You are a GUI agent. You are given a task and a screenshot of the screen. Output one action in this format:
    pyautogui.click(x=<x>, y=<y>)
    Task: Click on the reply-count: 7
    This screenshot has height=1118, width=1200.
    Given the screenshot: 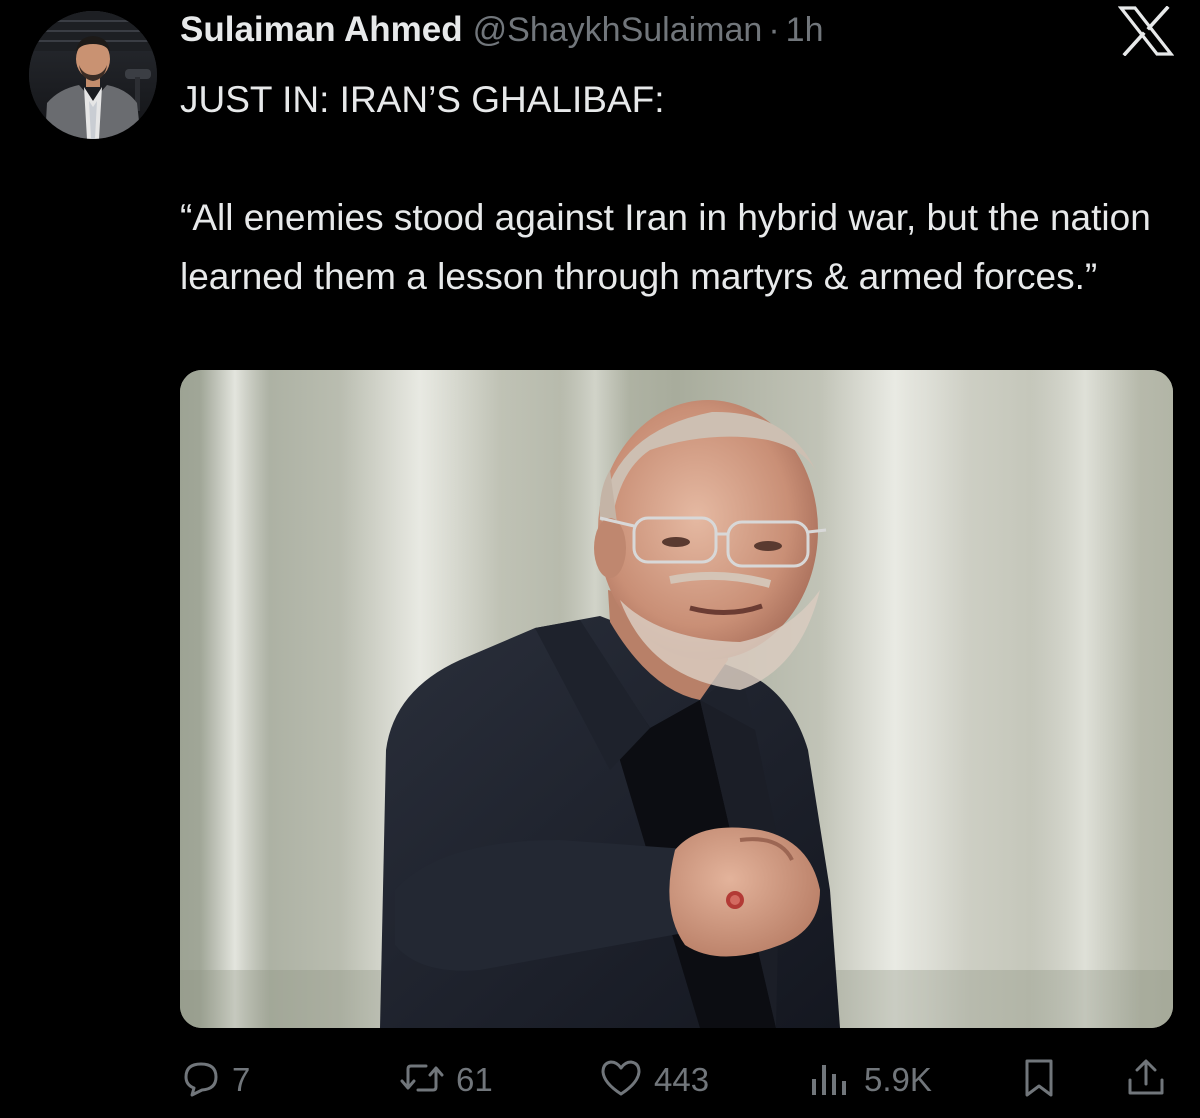 What is the action you would take?
    pyautogui.click(x=241, y=1079)
    